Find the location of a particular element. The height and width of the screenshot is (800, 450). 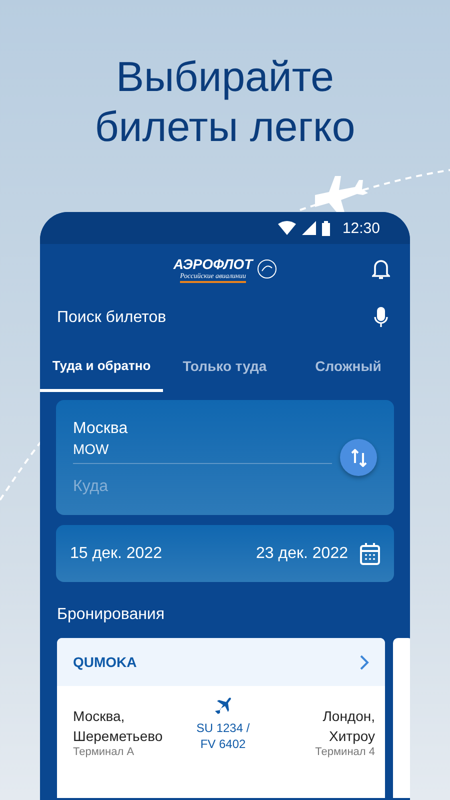

wifi-icon is located at coordinates (287, 228).